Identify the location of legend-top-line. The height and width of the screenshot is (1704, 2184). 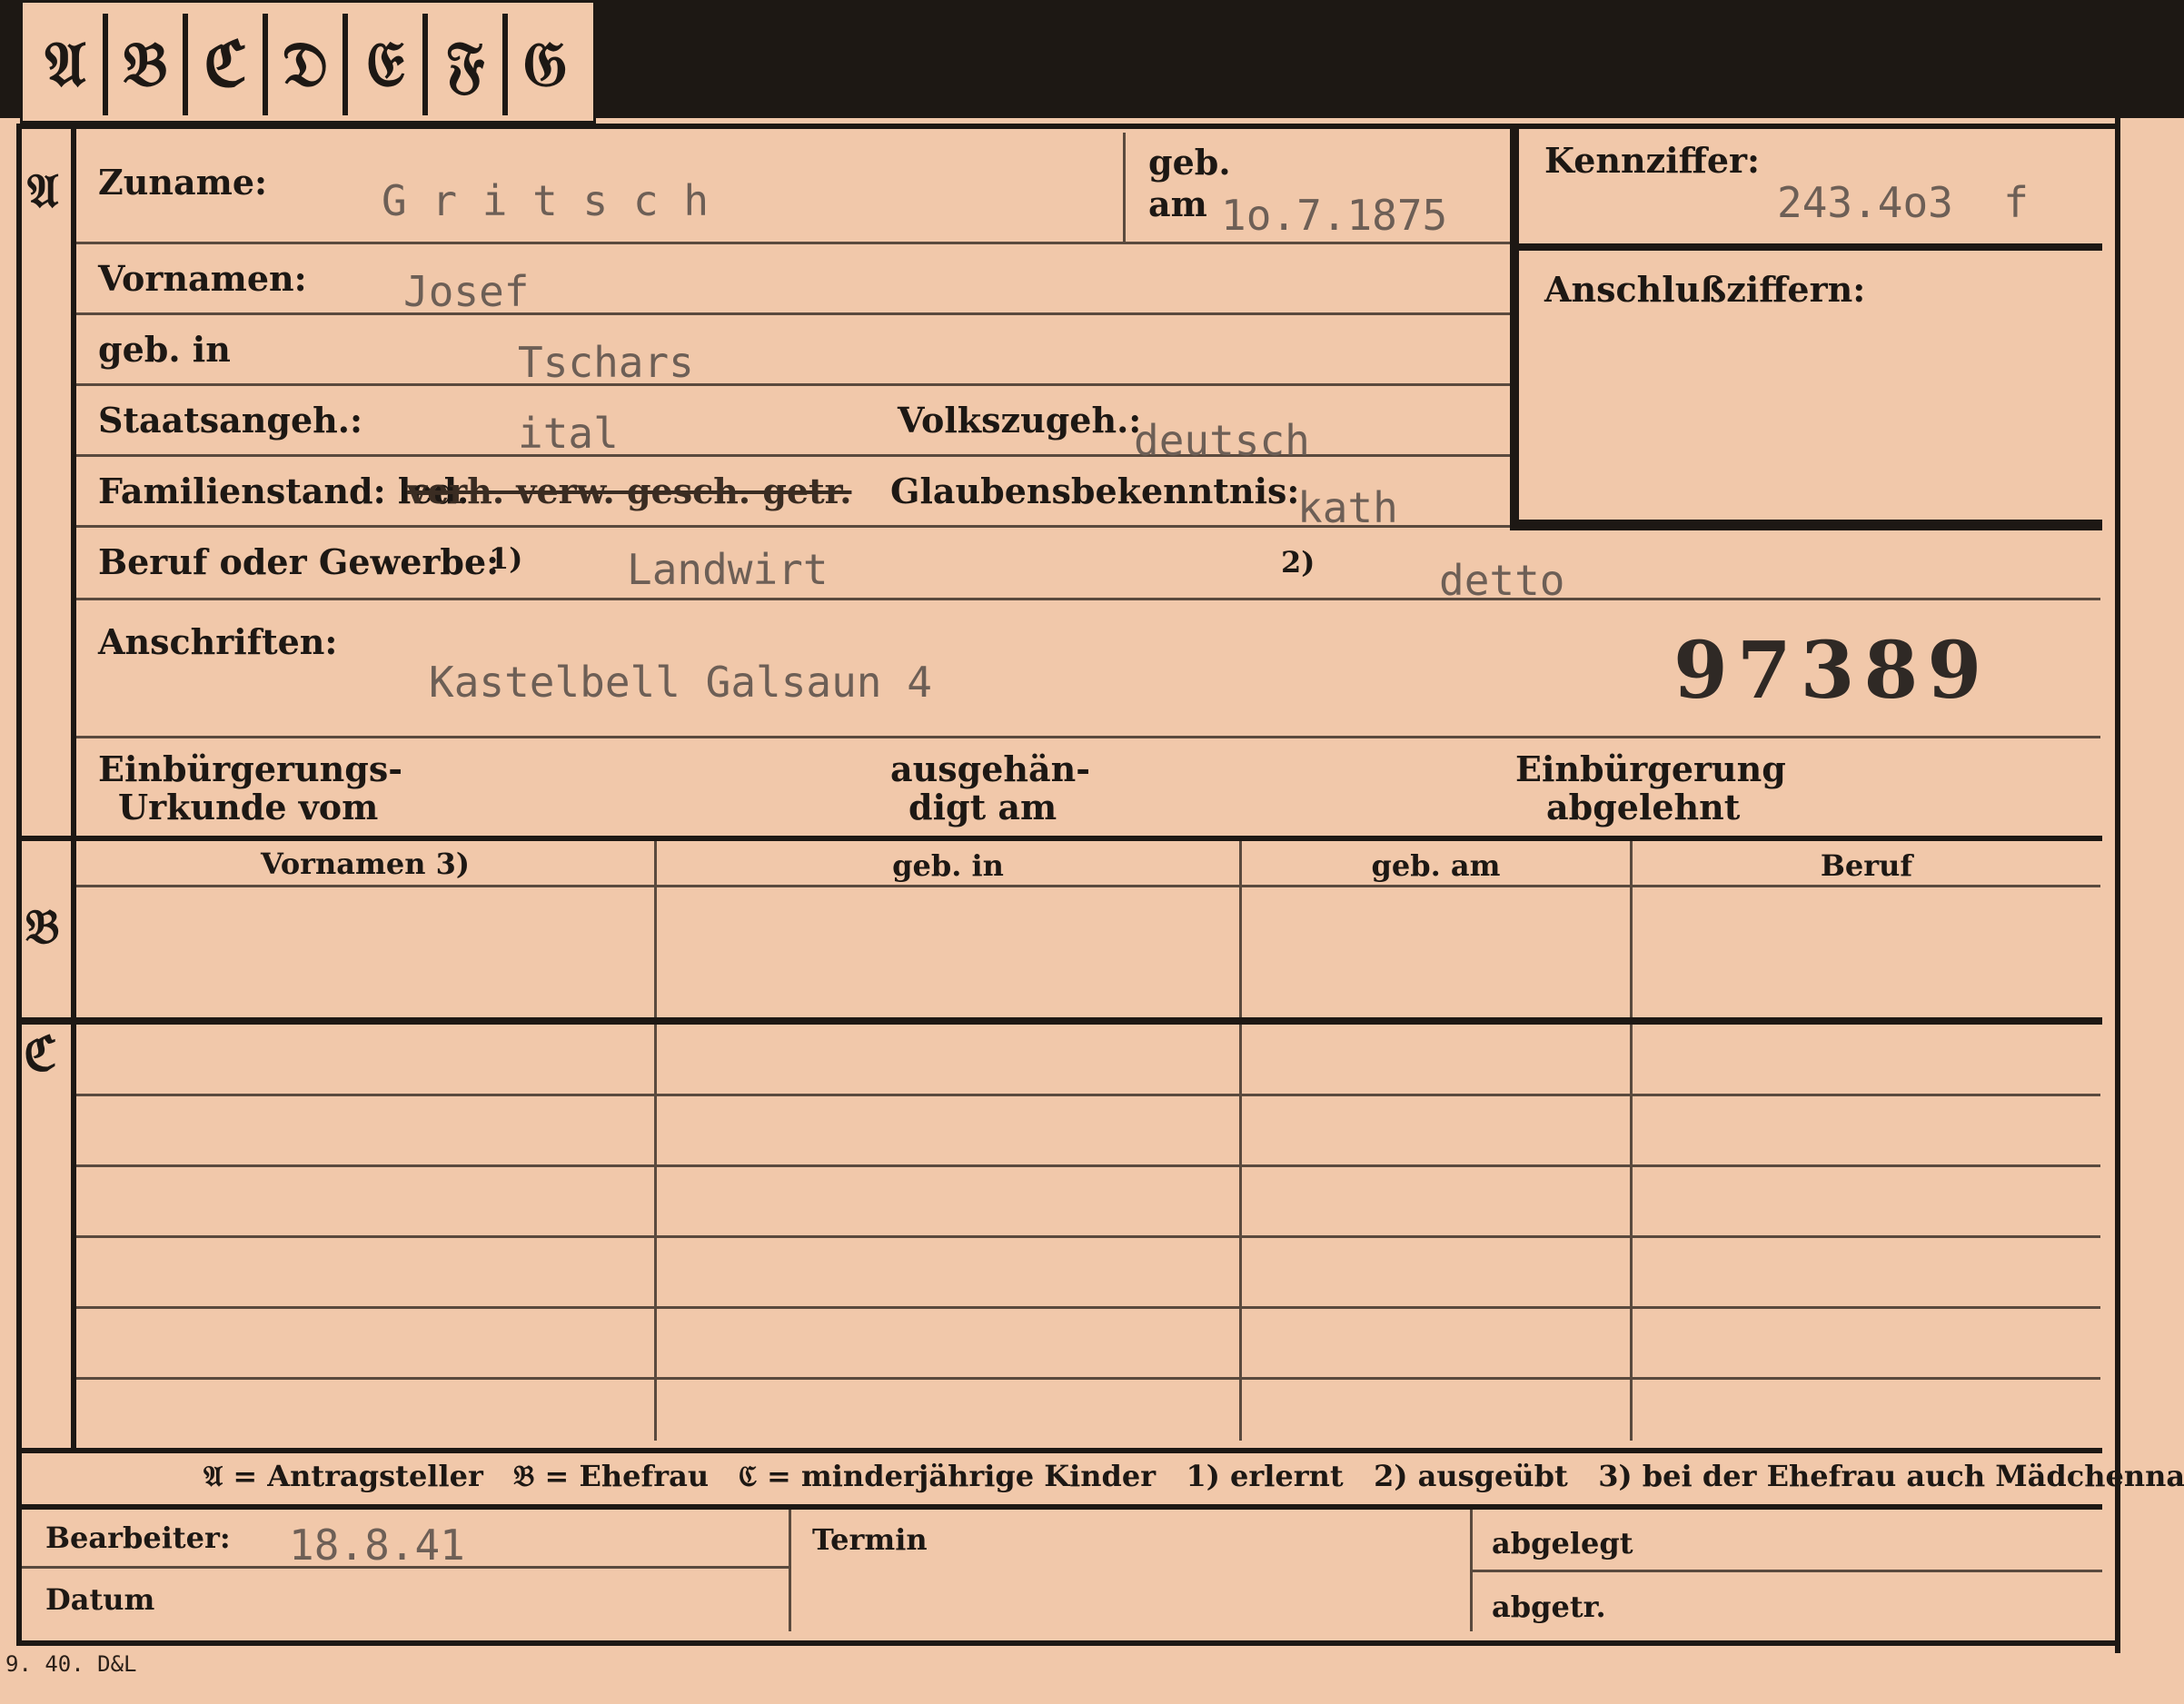
(1059, 1450).